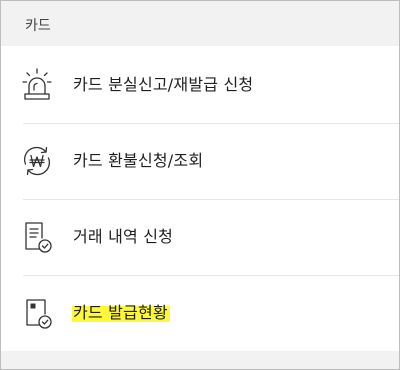 Image resolution: width=400 pixels, height=370 pixels. What do you see at coordinates (37, 85) in the screenshot?
I see `siren-icon` at bounding box center [37, 85].